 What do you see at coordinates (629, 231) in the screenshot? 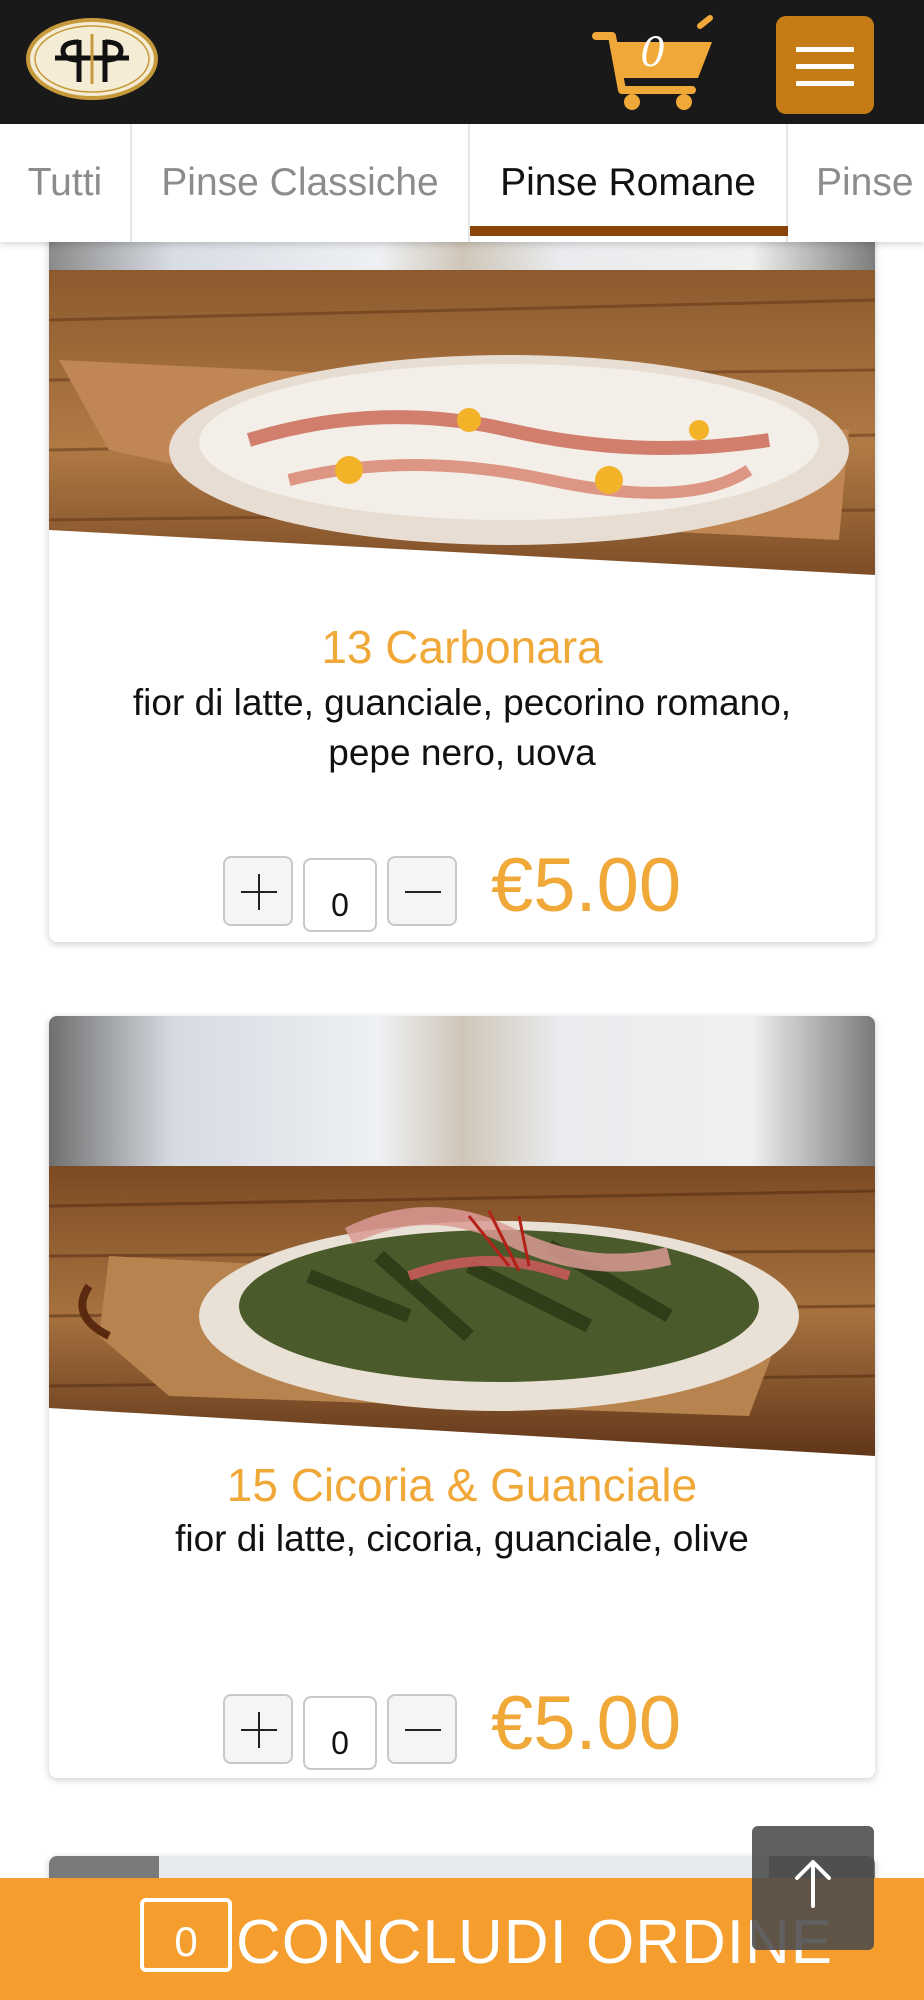
I see `active-tab-indicator` at bounding box center [629, 231].